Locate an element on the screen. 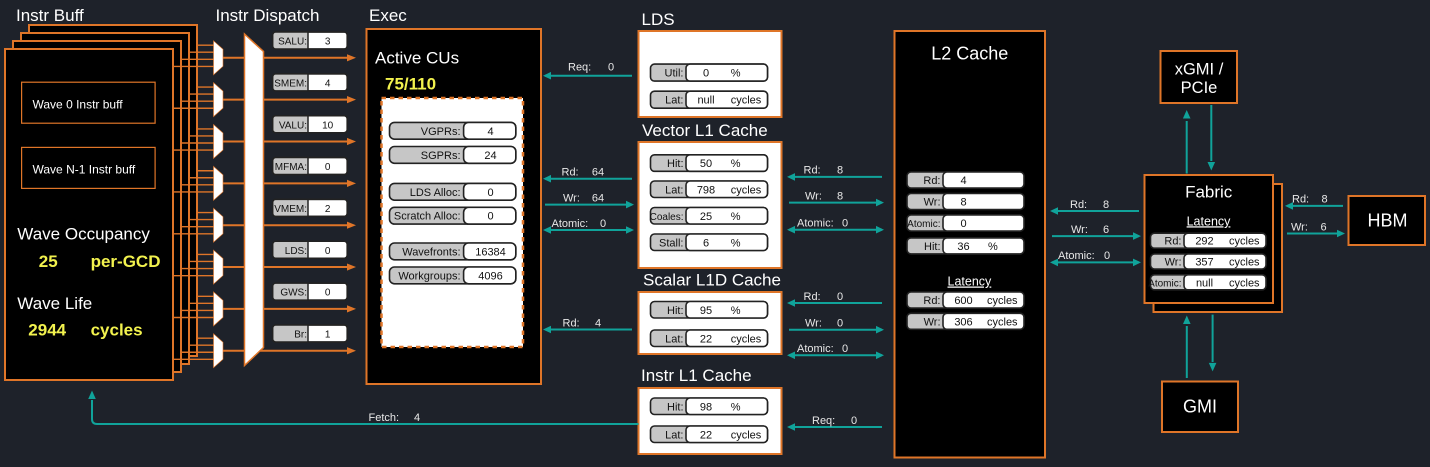 The width and height of the screenshot is (1430, 467). svg-text: Scalar L1D Cache is located at coordinates (712, 280).